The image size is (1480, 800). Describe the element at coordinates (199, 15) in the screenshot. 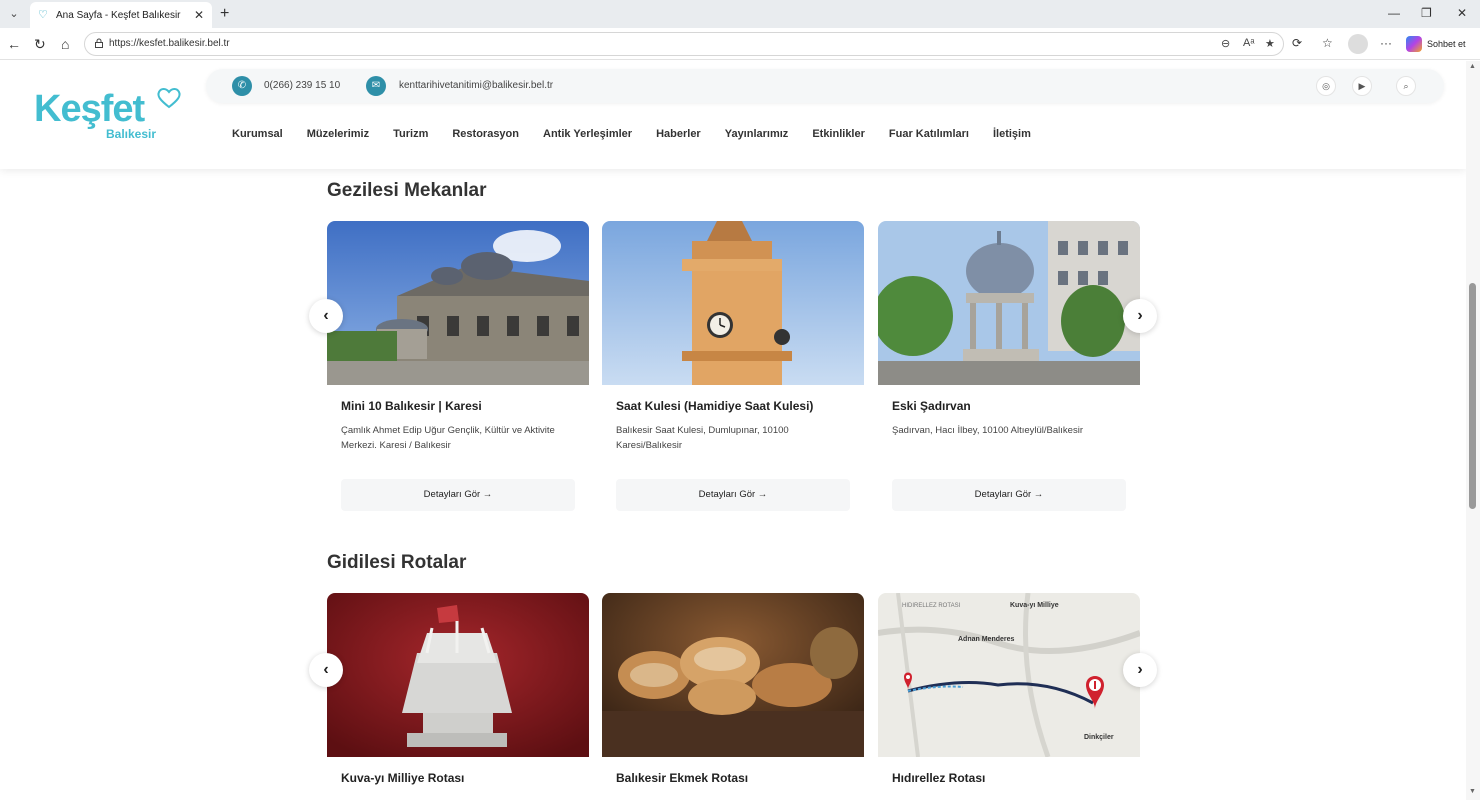

I see `close-tab-icon: ✕` at that location.